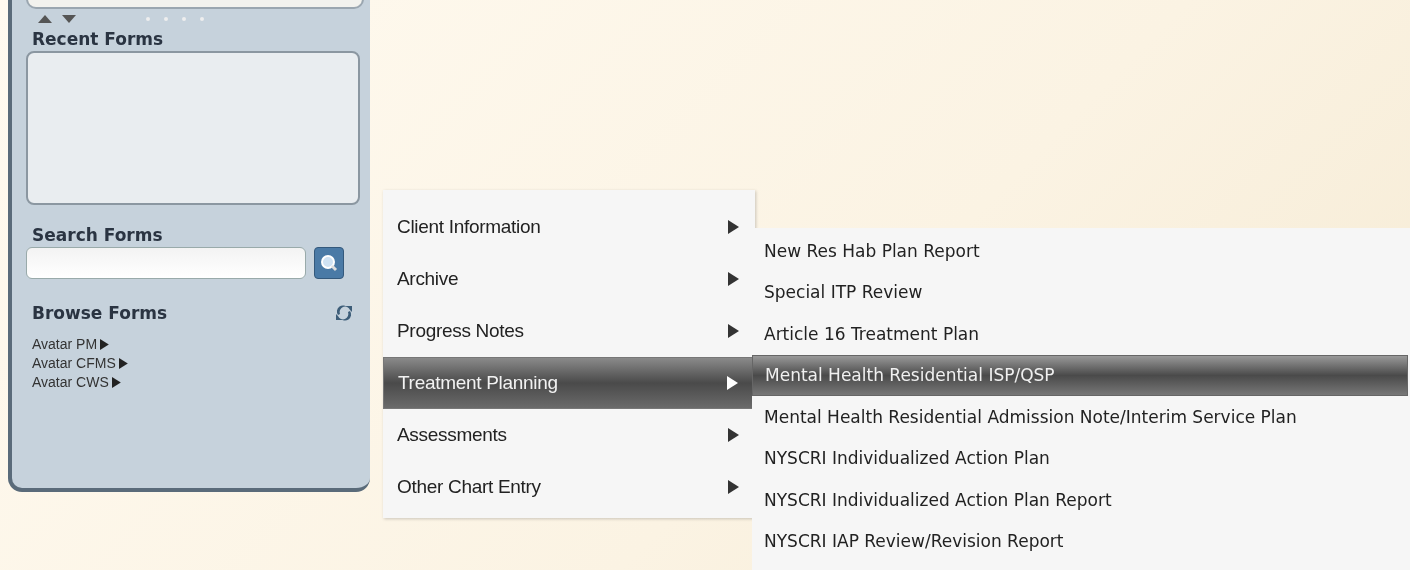 This screenshot has width=1410, height=570. What do you see at coordinates (98, 39) in the screenshot?
I see `section-title: Recent Forms` at bounding box center [98, 39].